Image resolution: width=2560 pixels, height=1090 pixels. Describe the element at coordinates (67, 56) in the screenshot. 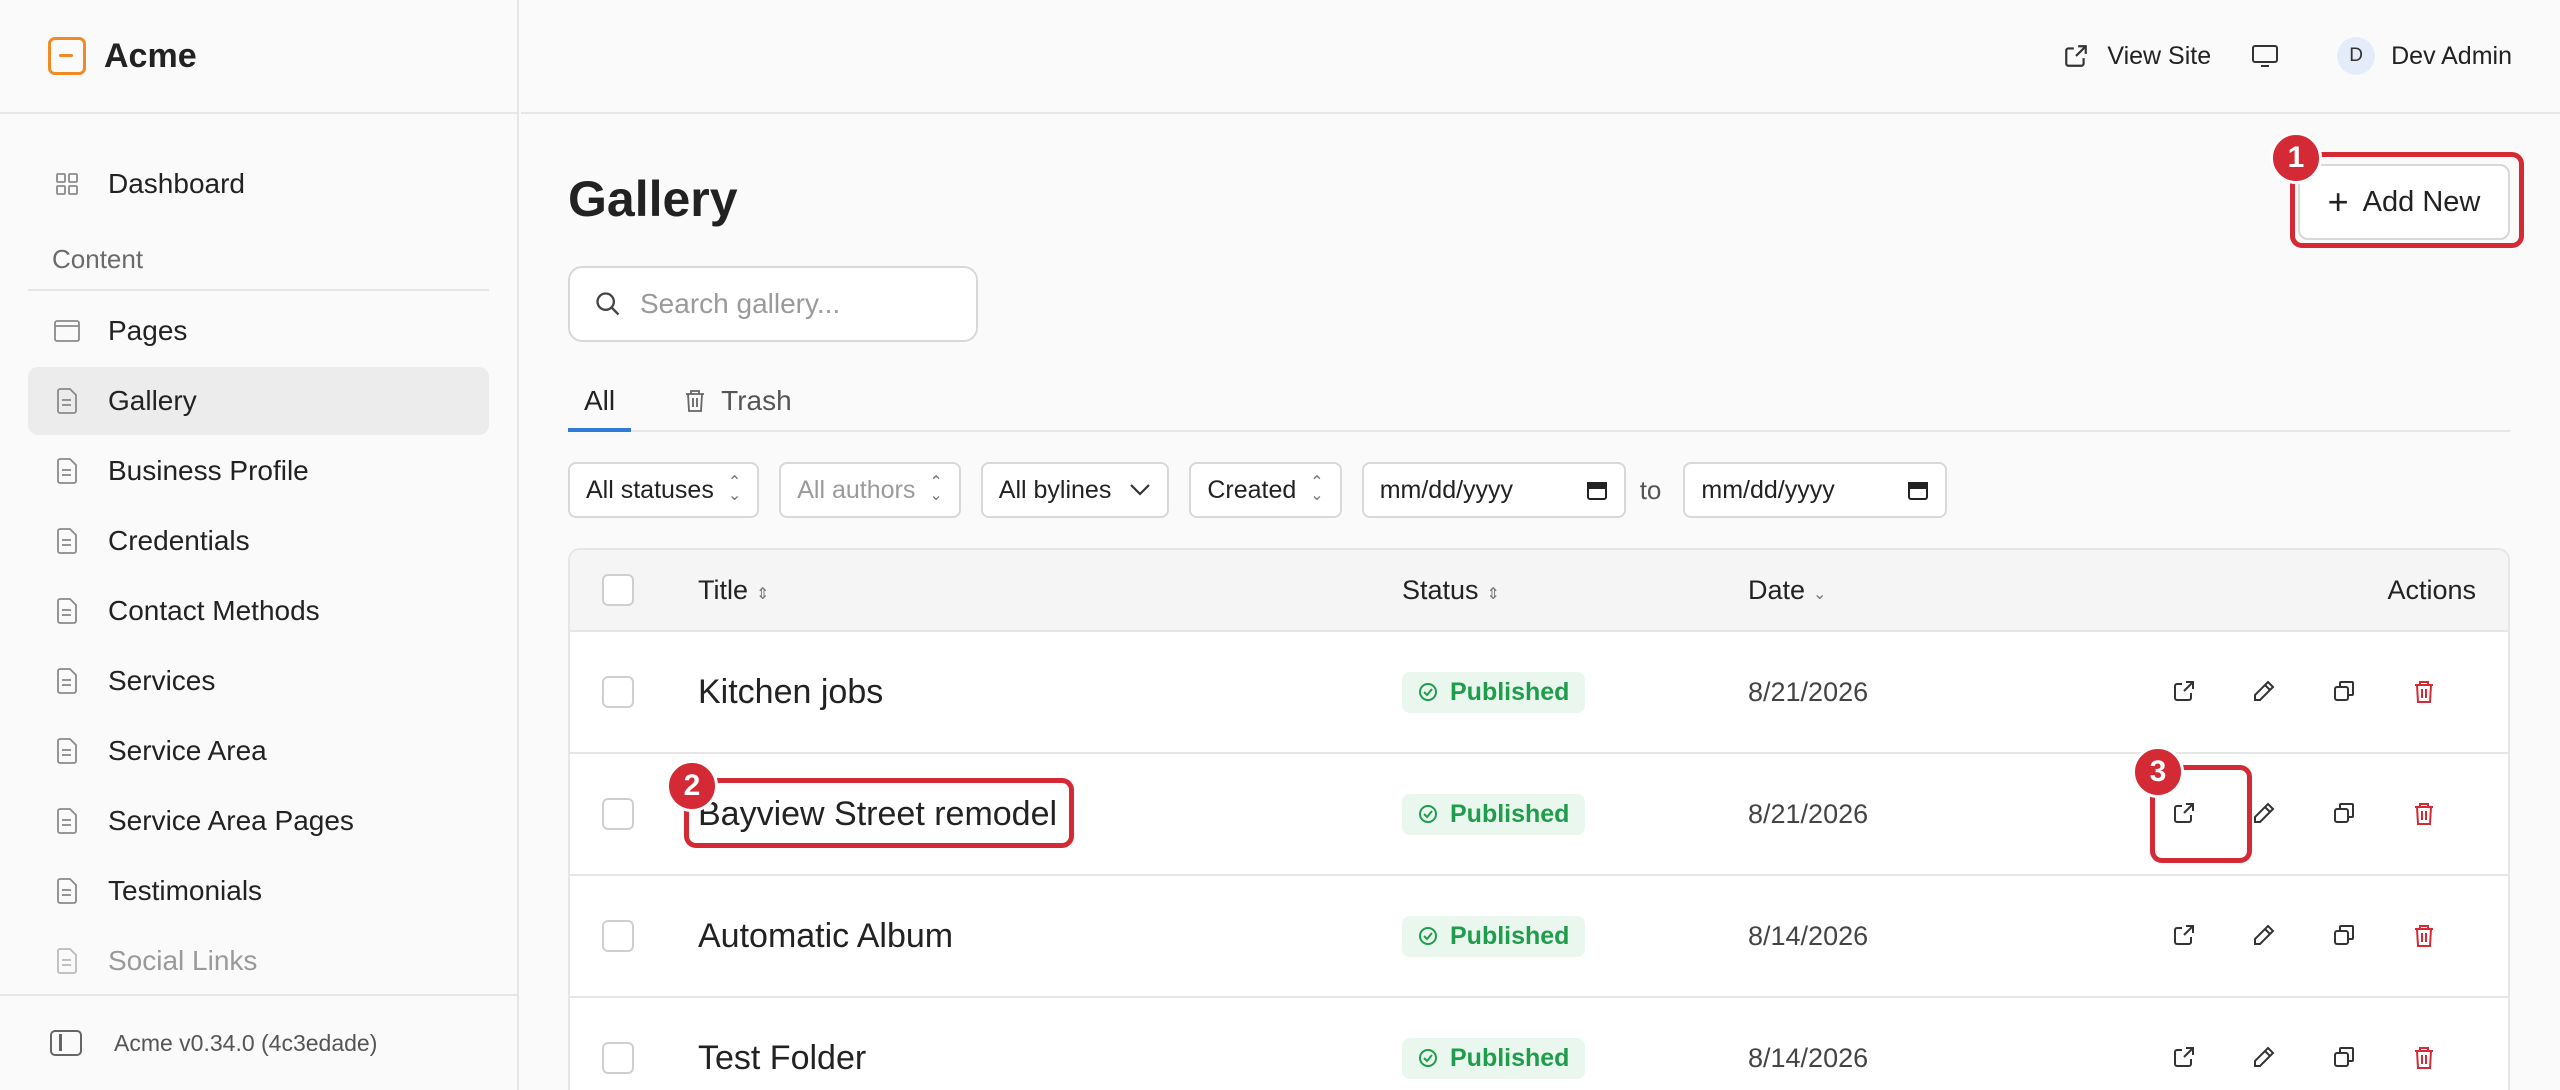

I see `acme-logo-icon` at that location.